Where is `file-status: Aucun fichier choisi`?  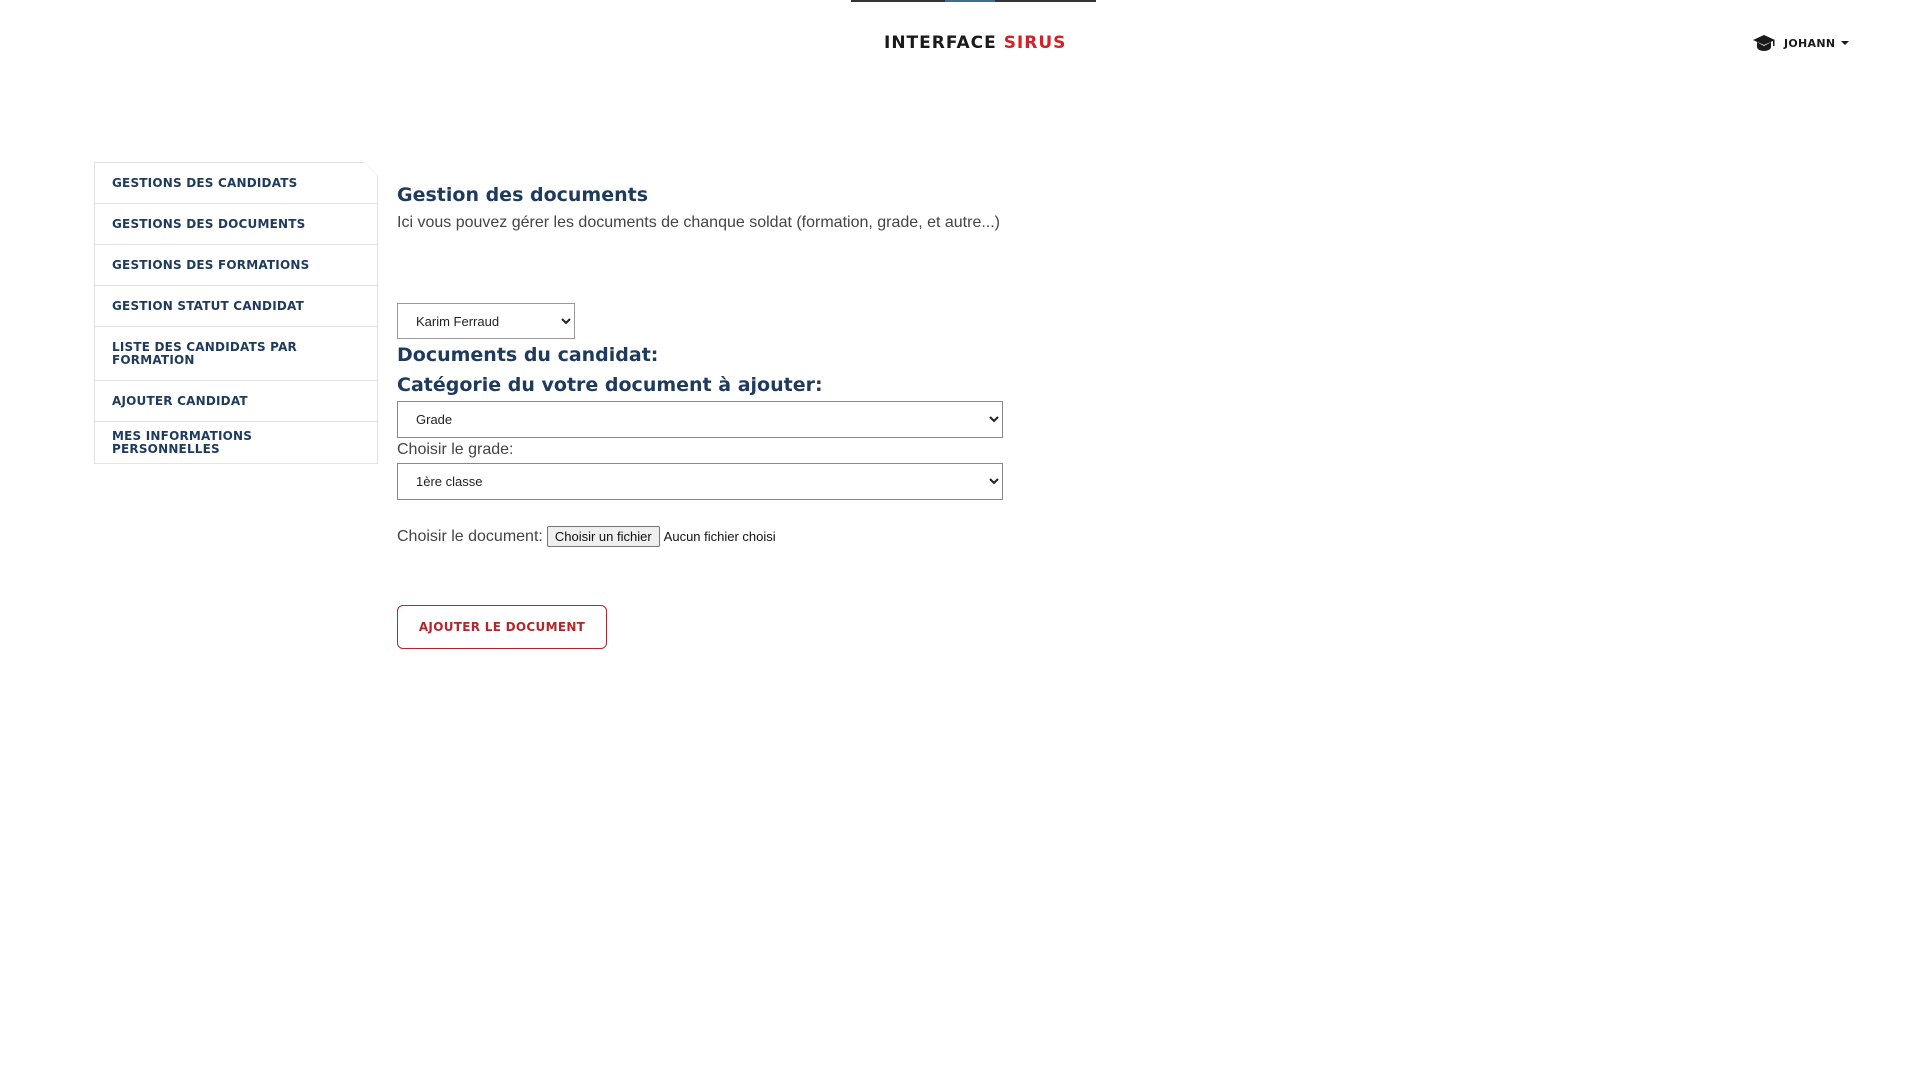
file-status: Aucun fichier choisi is located at coordinates (719, 536).